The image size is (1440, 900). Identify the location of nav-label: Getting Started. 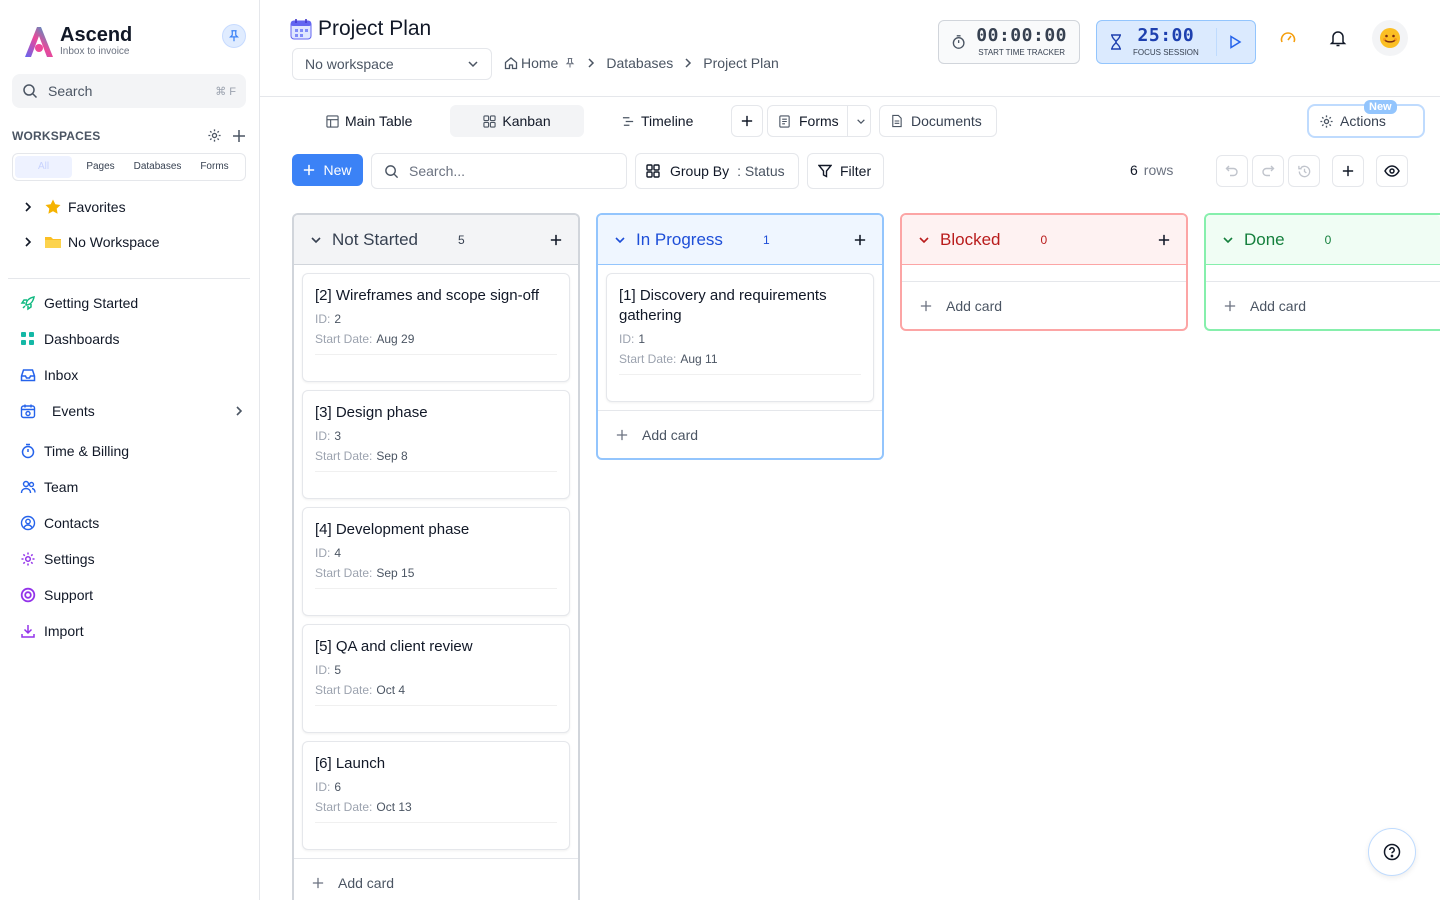
(91, 303).